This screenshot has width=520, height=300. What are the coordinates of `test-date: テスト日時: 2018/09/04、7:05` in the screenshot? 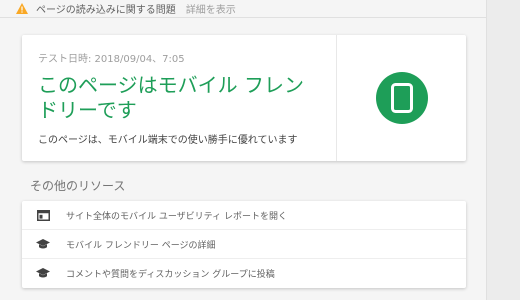 It's located at (111, 59).